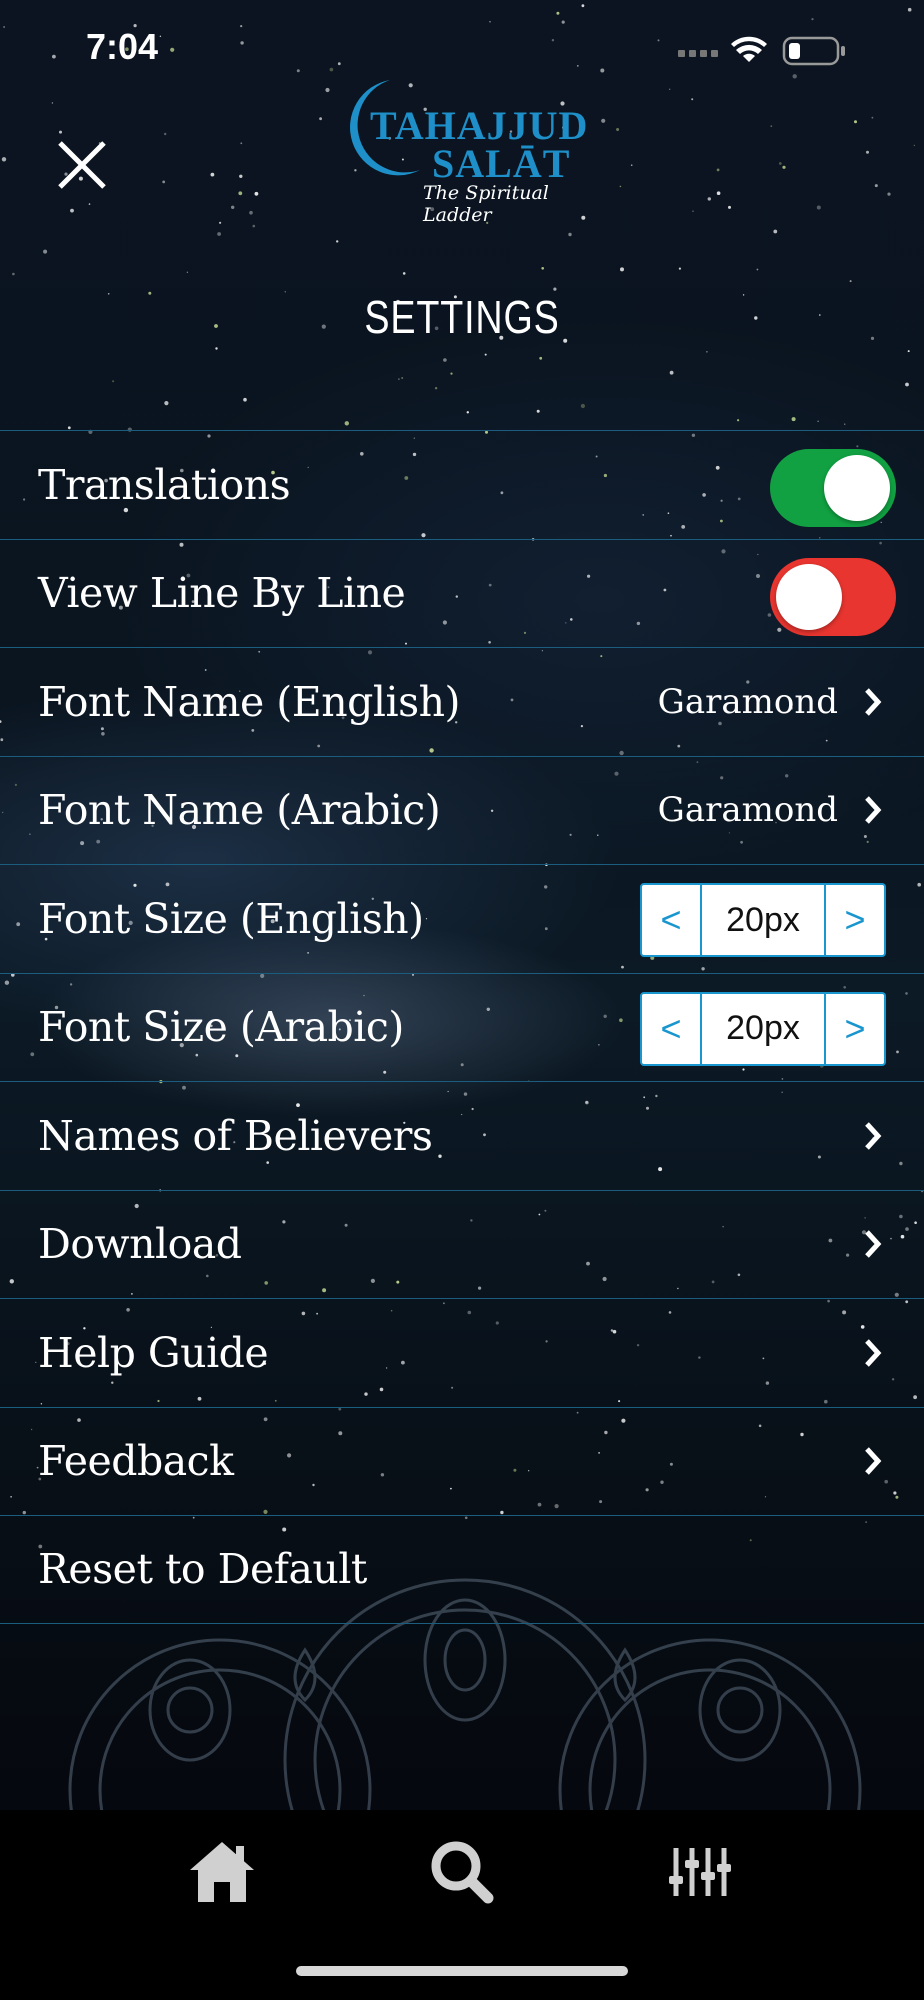 The height and width of the screenshot is (2000, 924). What do you see at coordinates (222, 593) in the screenshot?
I see `setting-label: View Line By Line` at bounding box center [222, 593].